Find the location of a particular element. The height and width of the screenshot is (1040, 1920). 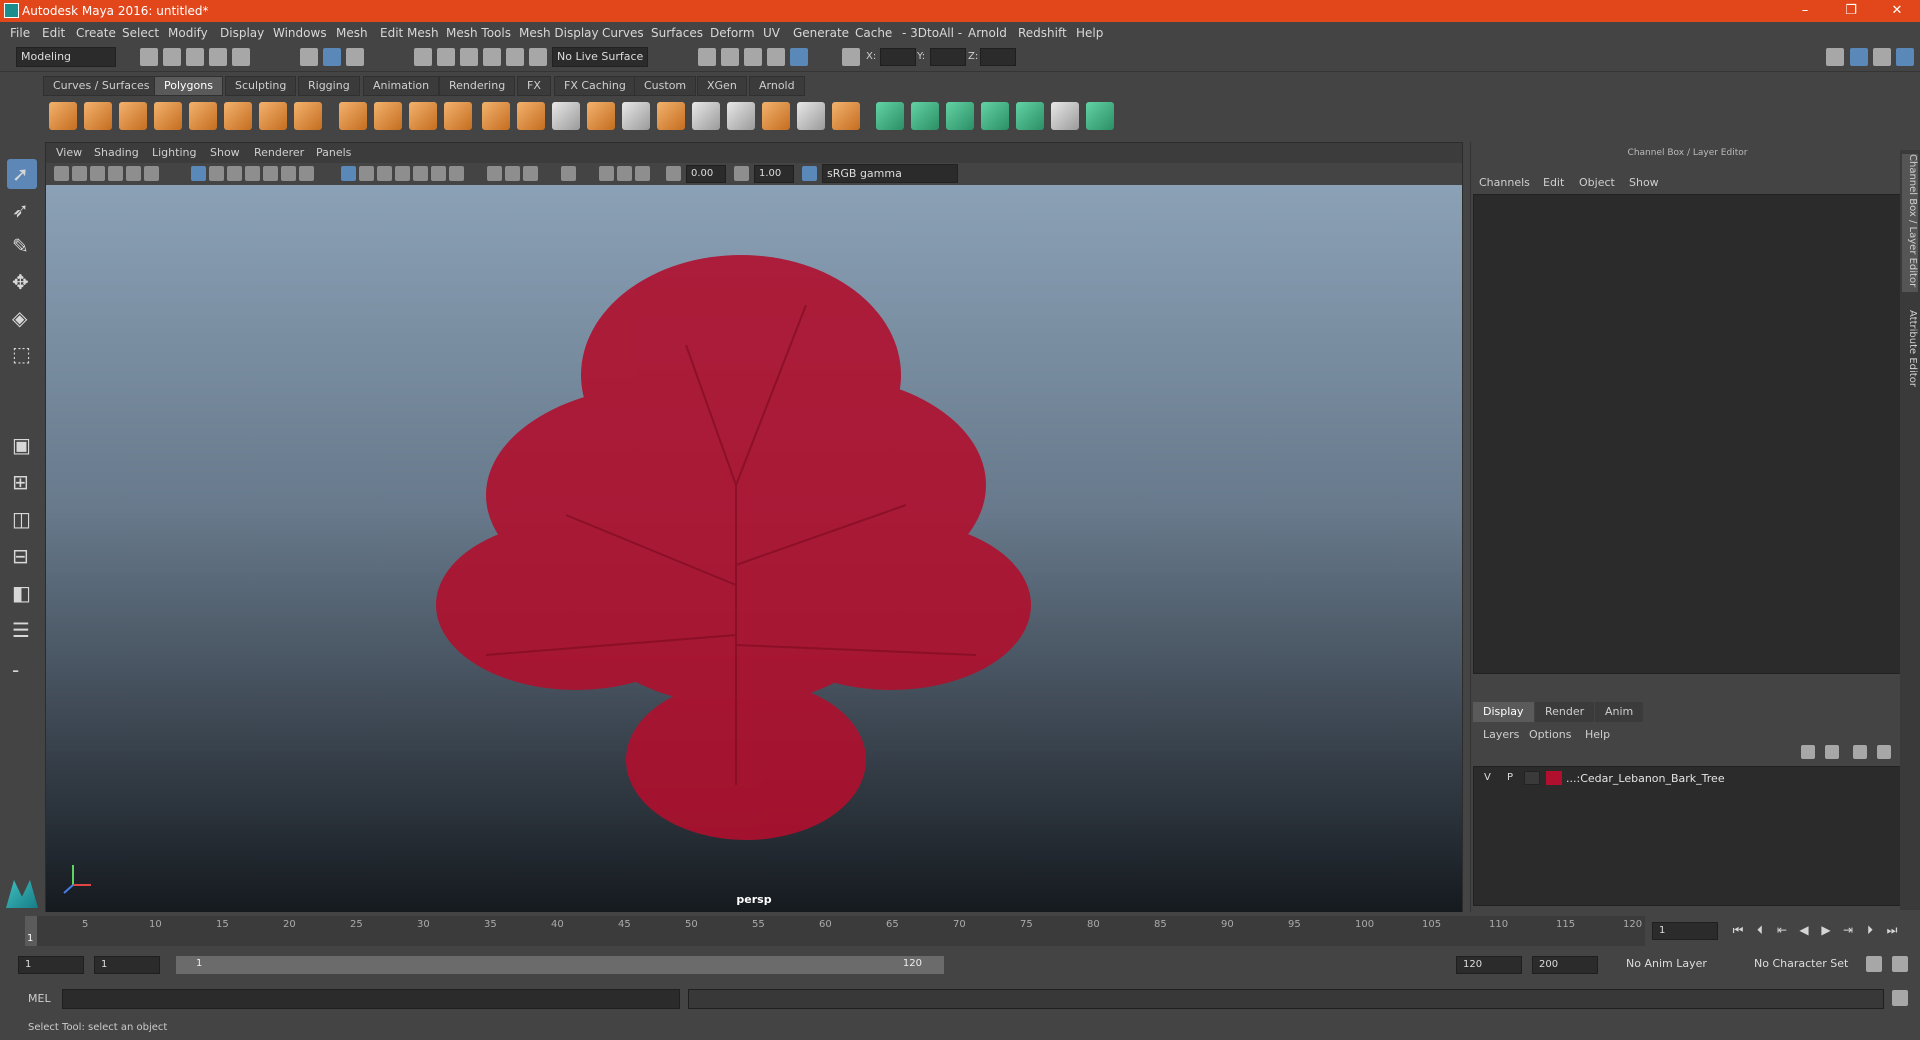

end-time-field: 200 is located at coordinates (1565, 965).